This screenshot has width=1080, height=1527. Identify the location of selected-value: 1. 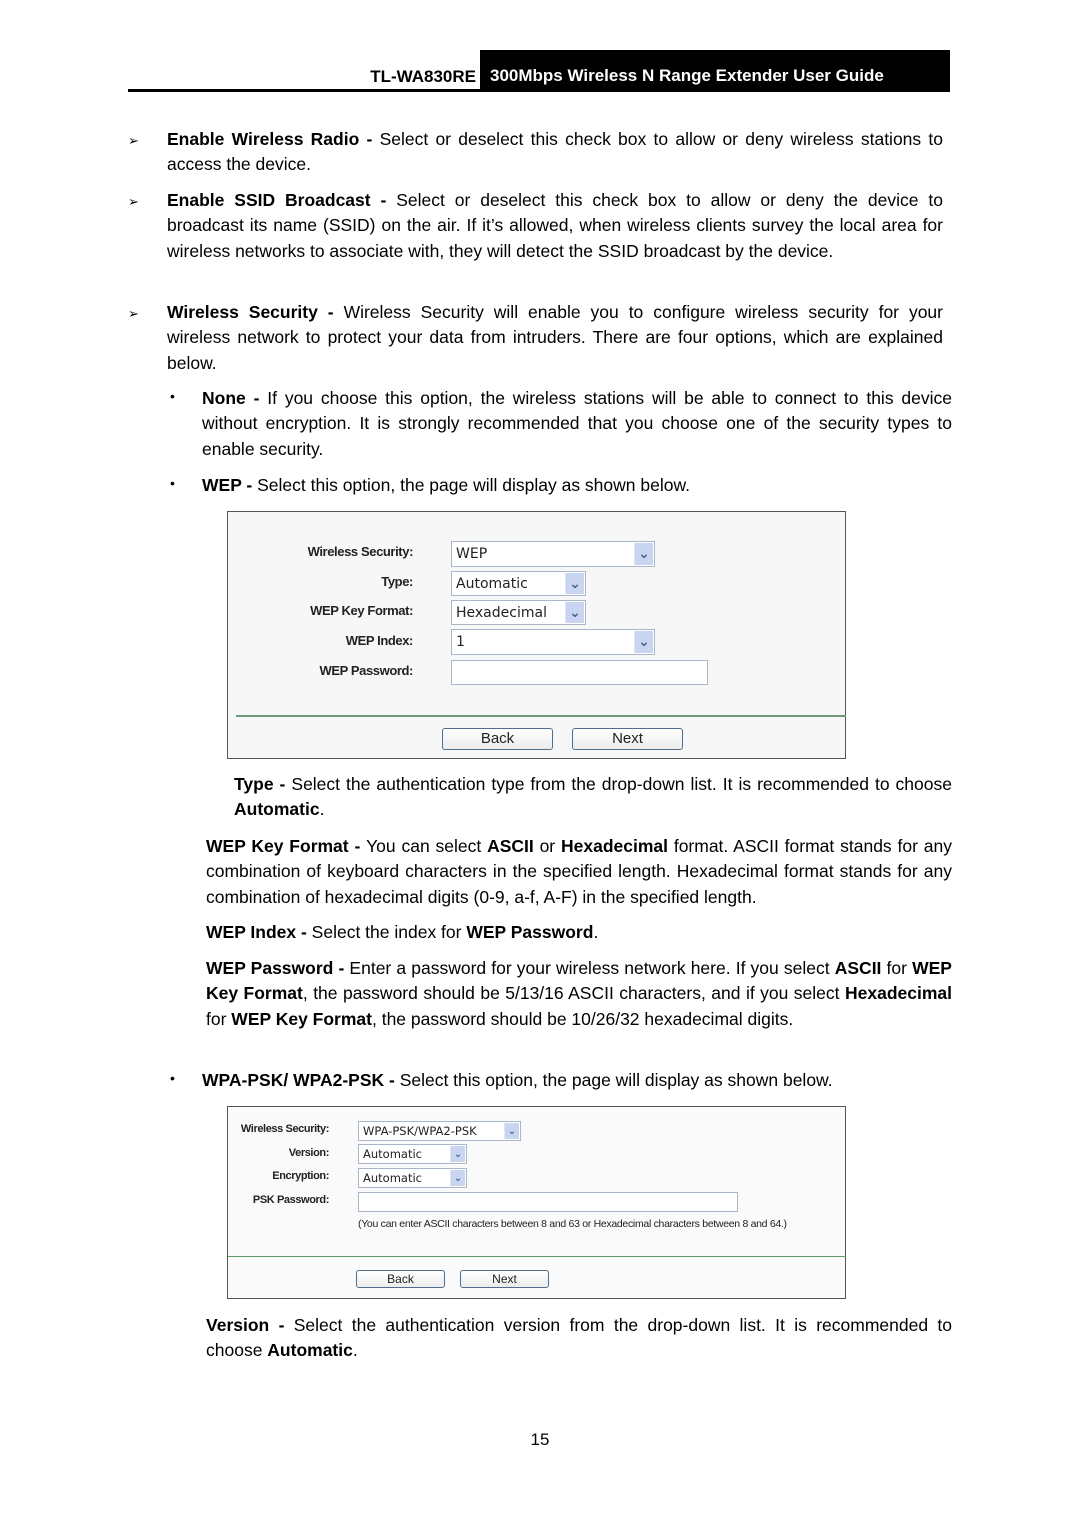
(460, 642).